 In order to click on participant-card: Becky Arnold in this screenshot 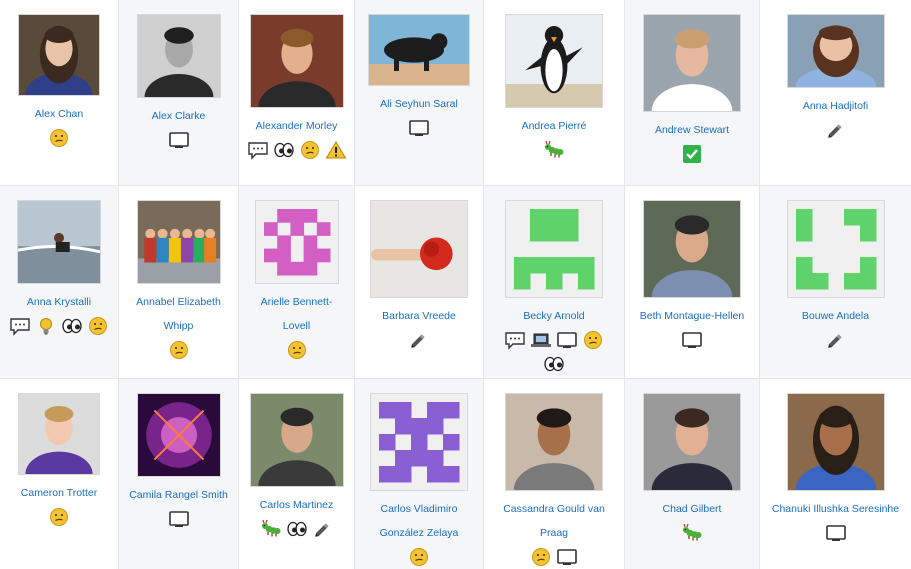, I will do `click(554, 282)`.